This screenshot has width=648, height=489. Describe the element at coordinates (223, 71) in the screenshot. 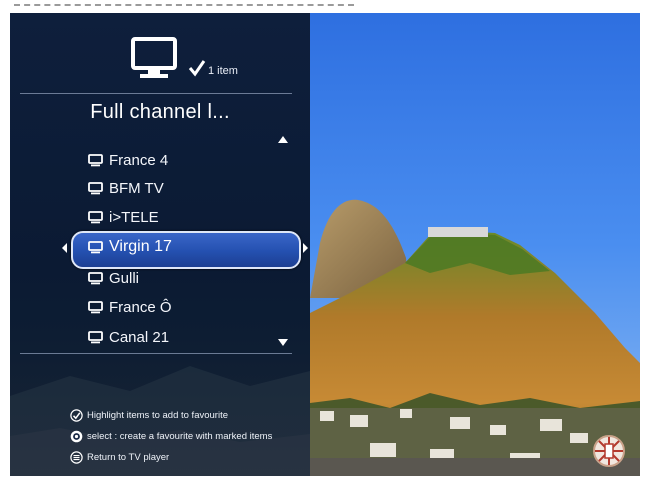

I see `selected-count-label: 1 item` at that location.